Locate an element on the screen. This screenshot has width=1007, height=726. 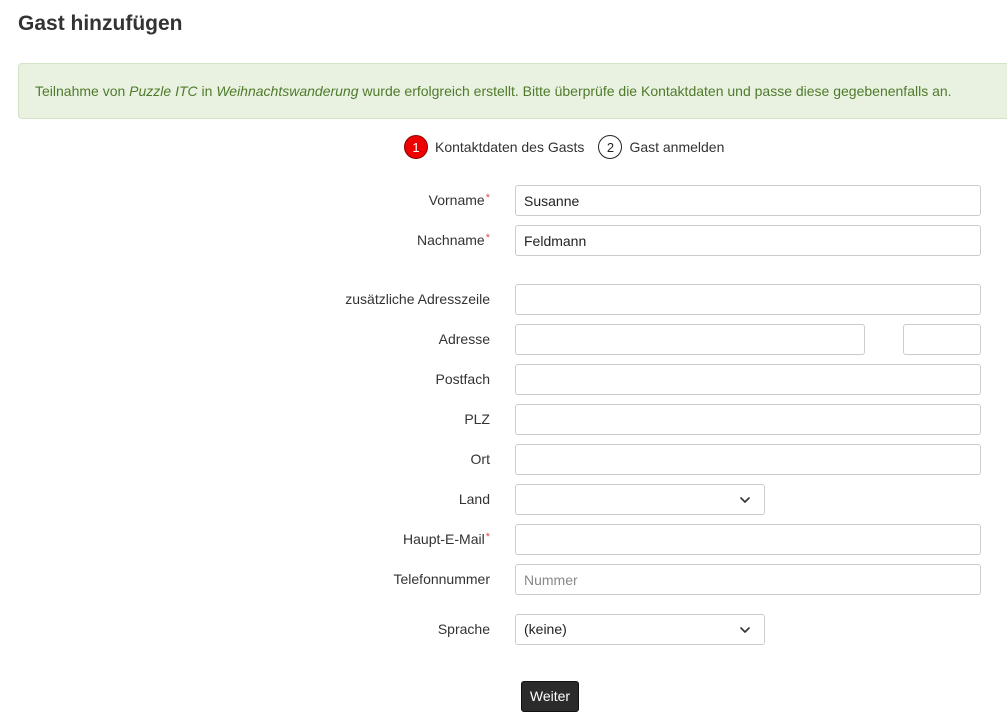
last-name-row: Nachname* is located at coordinates (503, 240).